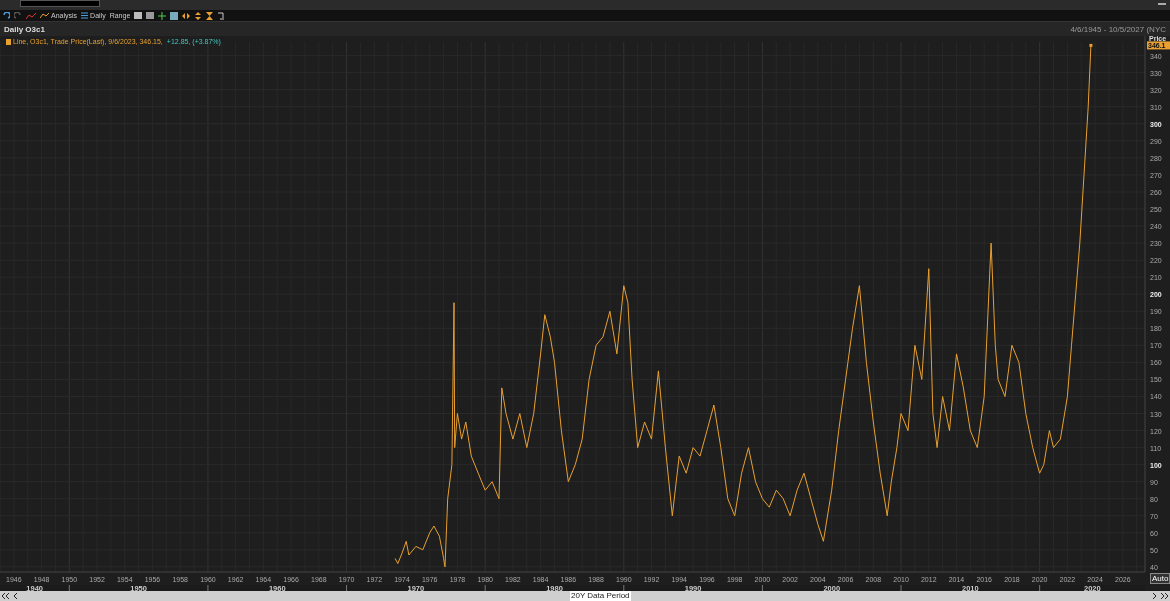  I want to click on scroll-right-icon, so click(1155, 596).